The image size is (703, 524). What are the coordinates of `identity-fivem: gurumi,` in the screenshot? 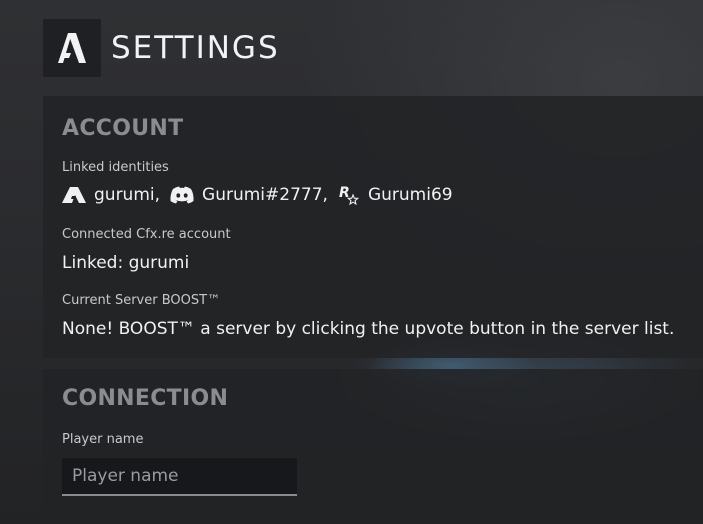 It's located at (116, 195).